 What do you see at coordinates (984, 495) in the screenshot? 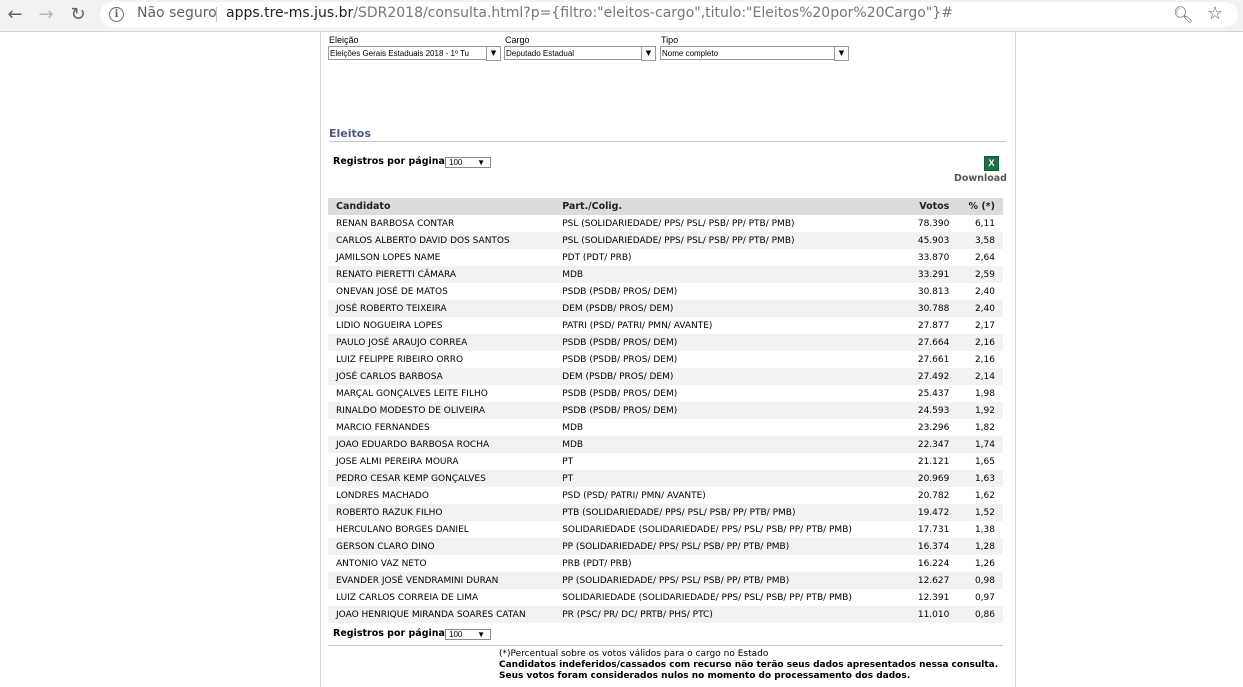
I see `cell-pct: 1,62` at bounding box center [984, 495].